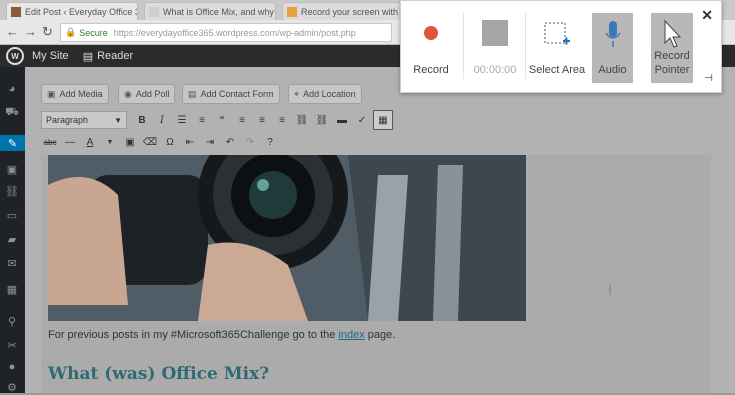  I want to click on links-icon: ⛓, so click(12, 191).